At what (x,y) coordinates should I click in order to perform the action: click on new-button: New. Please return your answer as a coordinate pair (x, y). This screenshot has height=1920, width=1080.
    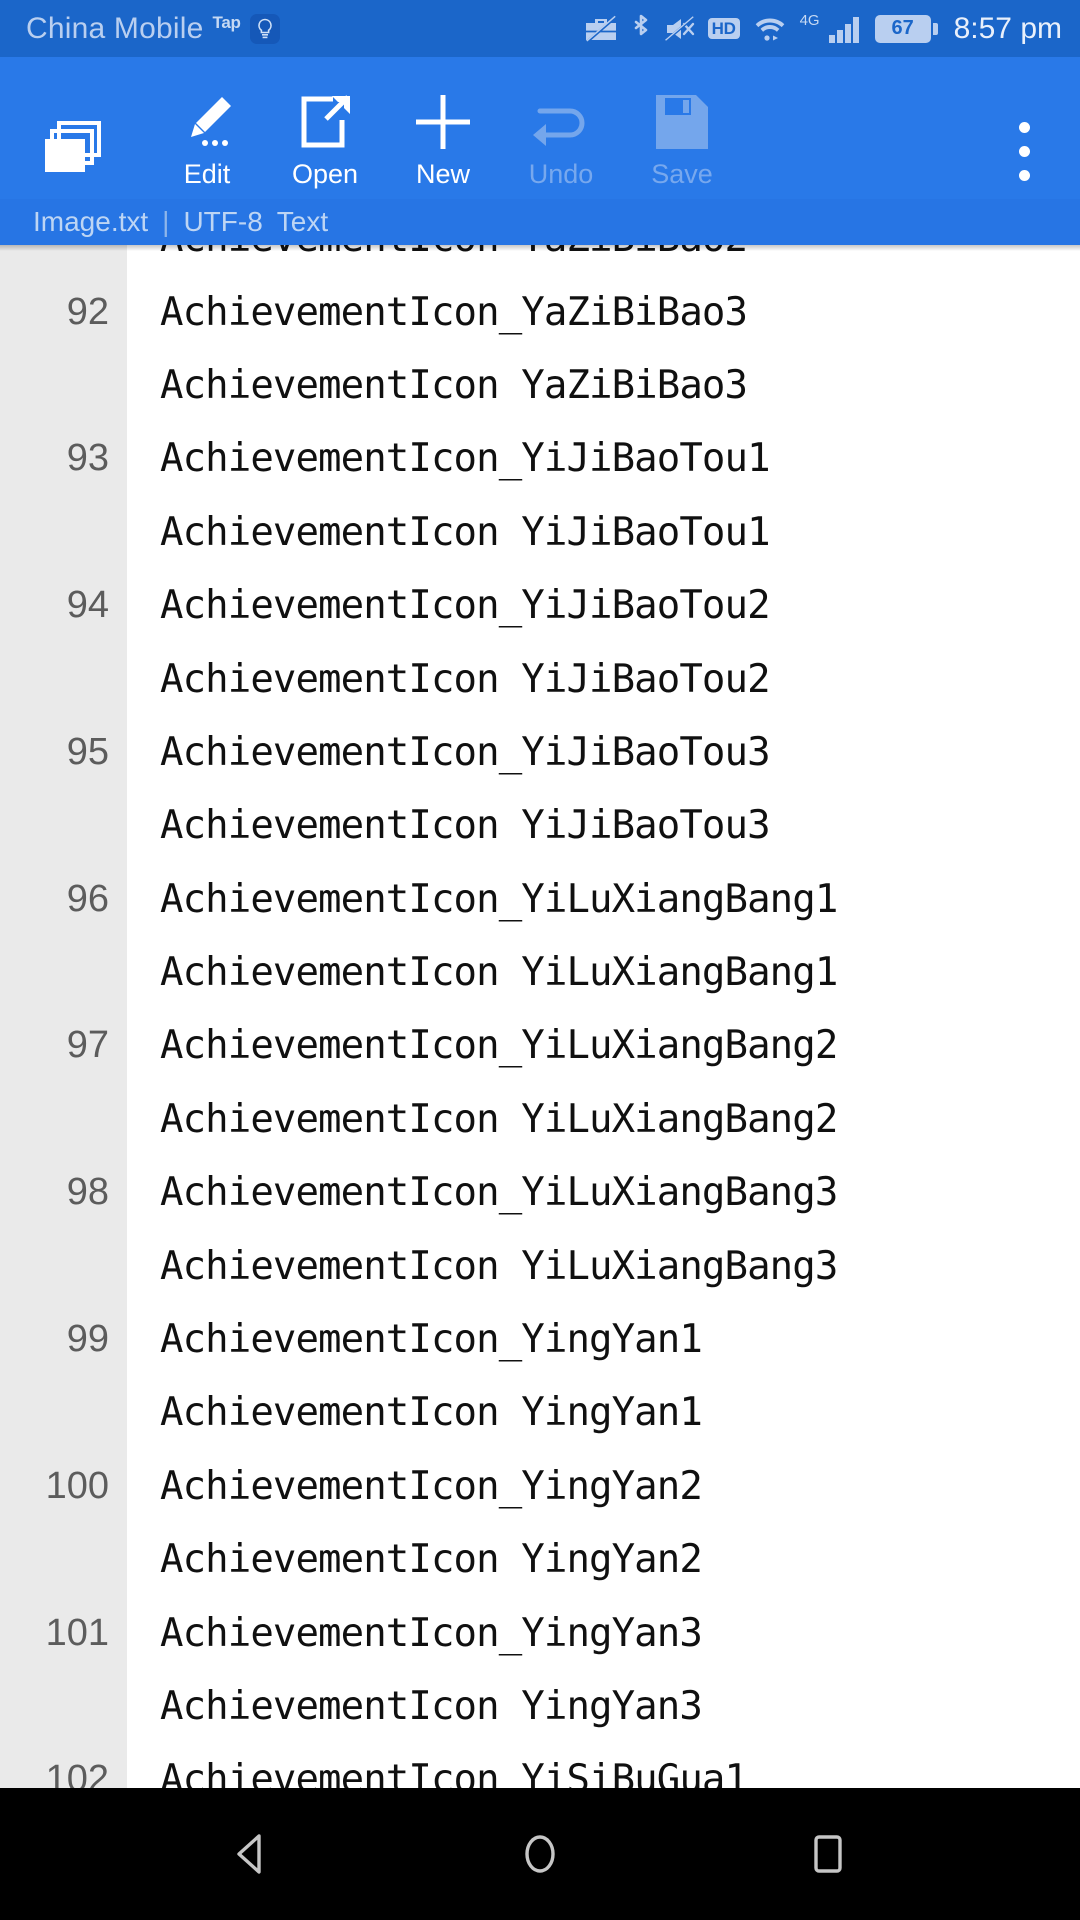
    Looking at the image, I should click on (443, 128).